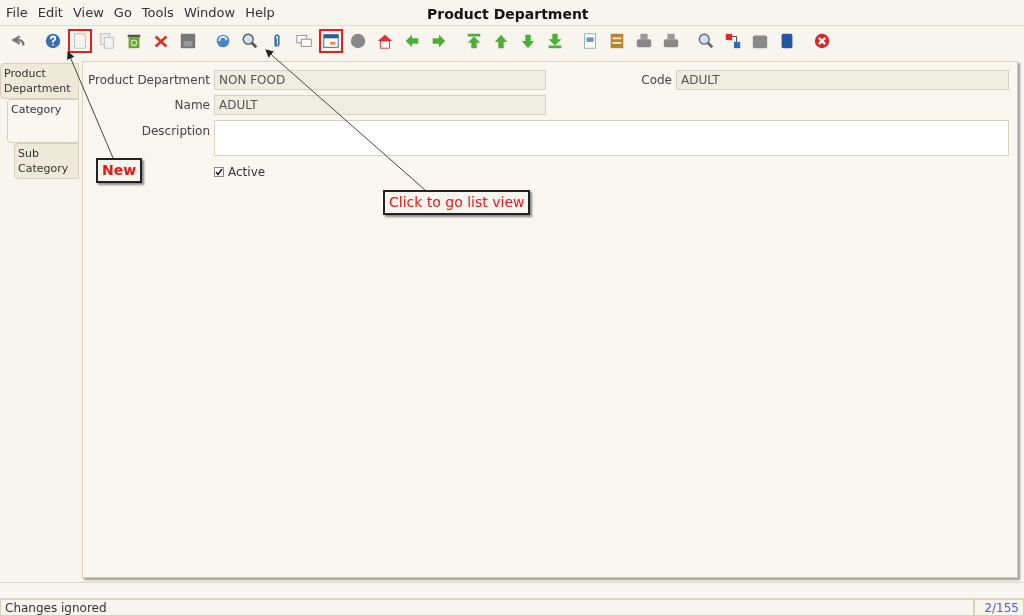  I want to click on magnifier-icon, so click(706, 41).